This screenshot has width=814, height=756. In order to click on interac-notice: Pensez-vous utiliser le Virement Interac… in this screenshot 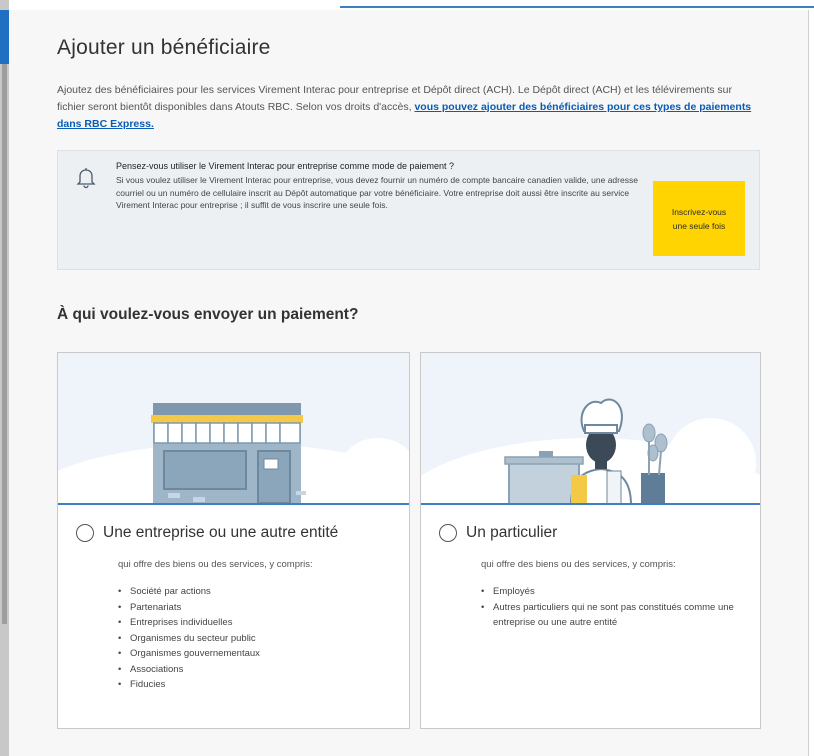, I will do `click(408, 210)`.